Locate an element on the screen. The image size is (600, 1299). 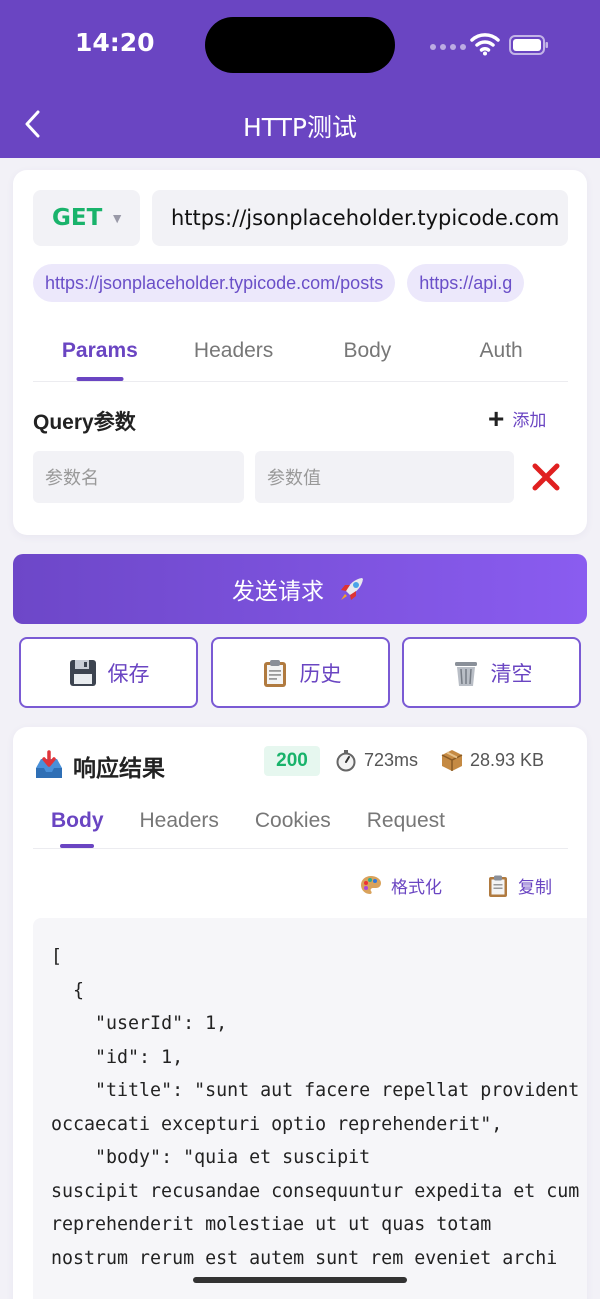
app-header: 14:20 HTTP测试 is located at coordinates (300, 79).